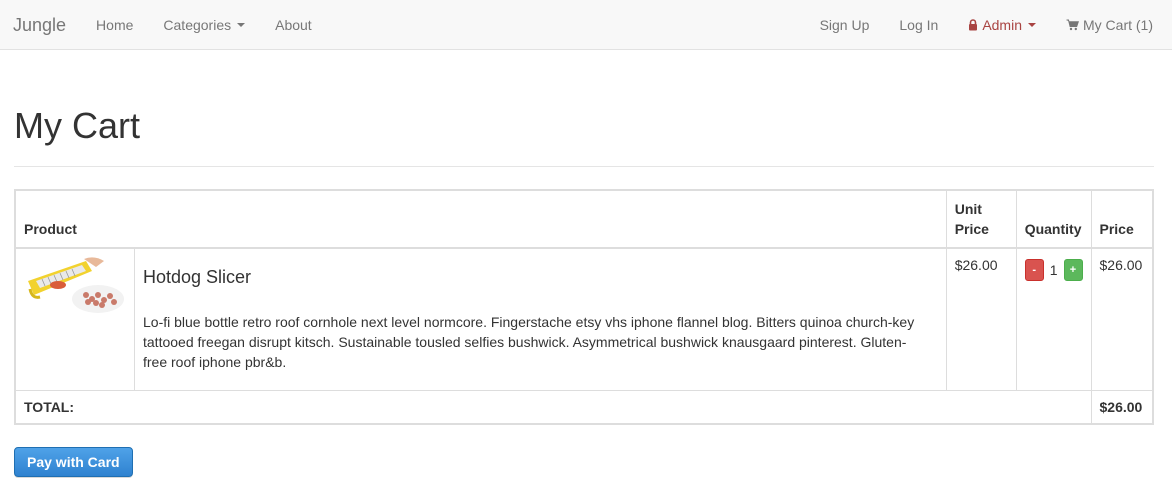  What do you see at coordinates (197, 24) in the screenshot?
I see `nav-categories-label: Categories` at bounding box center [197, 24].